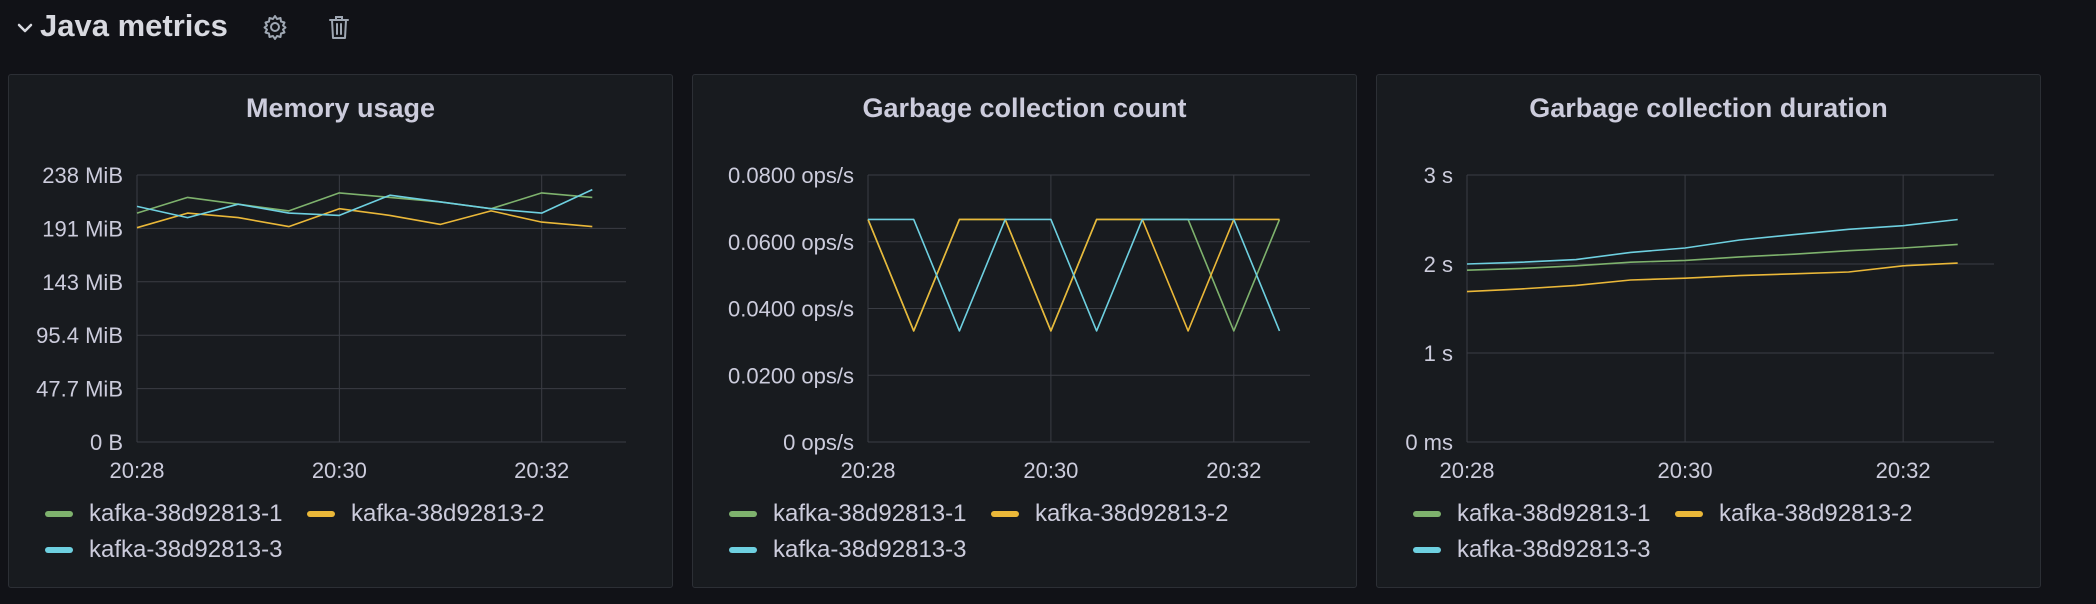  What do you see at coordinates (1438, 353) in the screenshot?
I see `y-tick-label: 1 s` at bounding box center [1438, 353].